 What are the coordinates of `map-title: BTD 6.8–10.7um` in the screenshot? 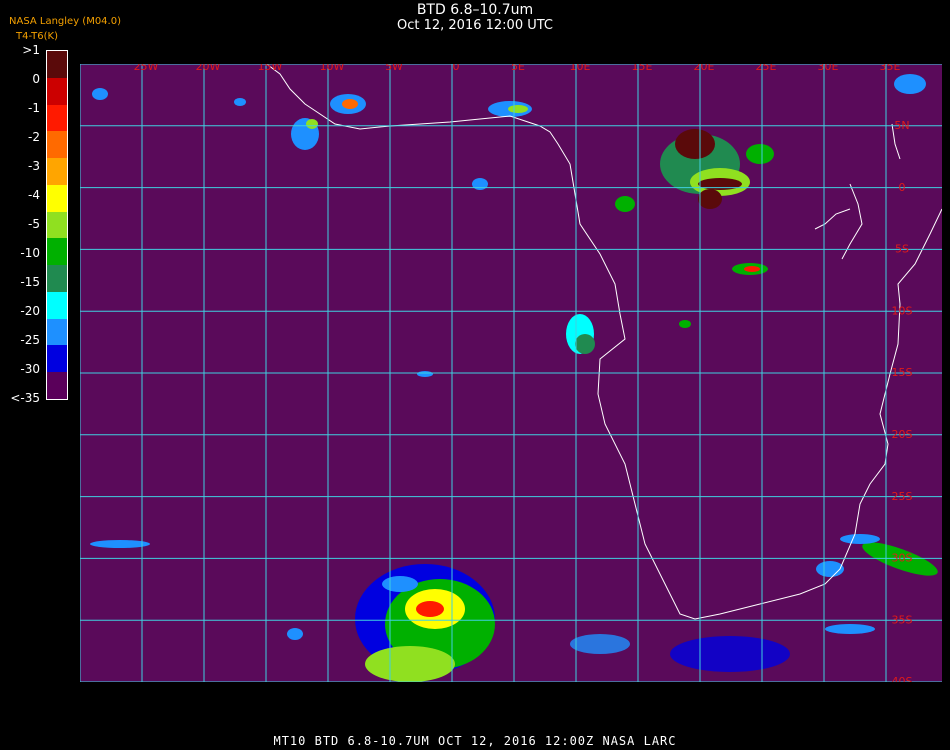 It's located at (475, 10).